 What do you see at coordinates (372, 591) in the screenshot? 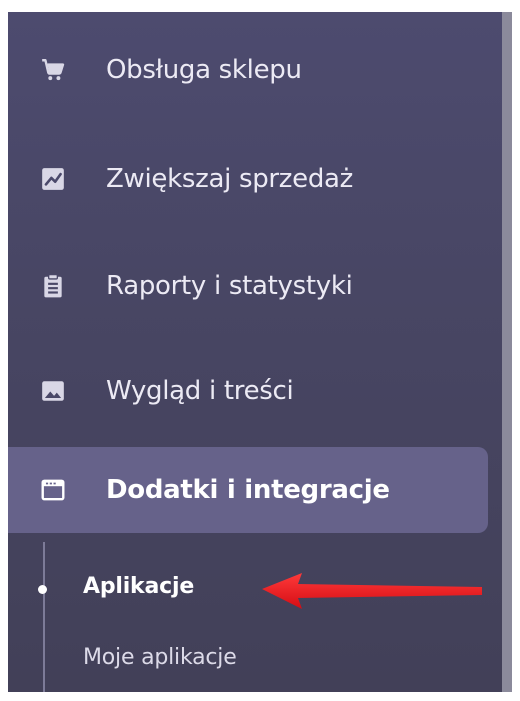
I see `annotation-arrow-icon` at bounding box center [372, 591].